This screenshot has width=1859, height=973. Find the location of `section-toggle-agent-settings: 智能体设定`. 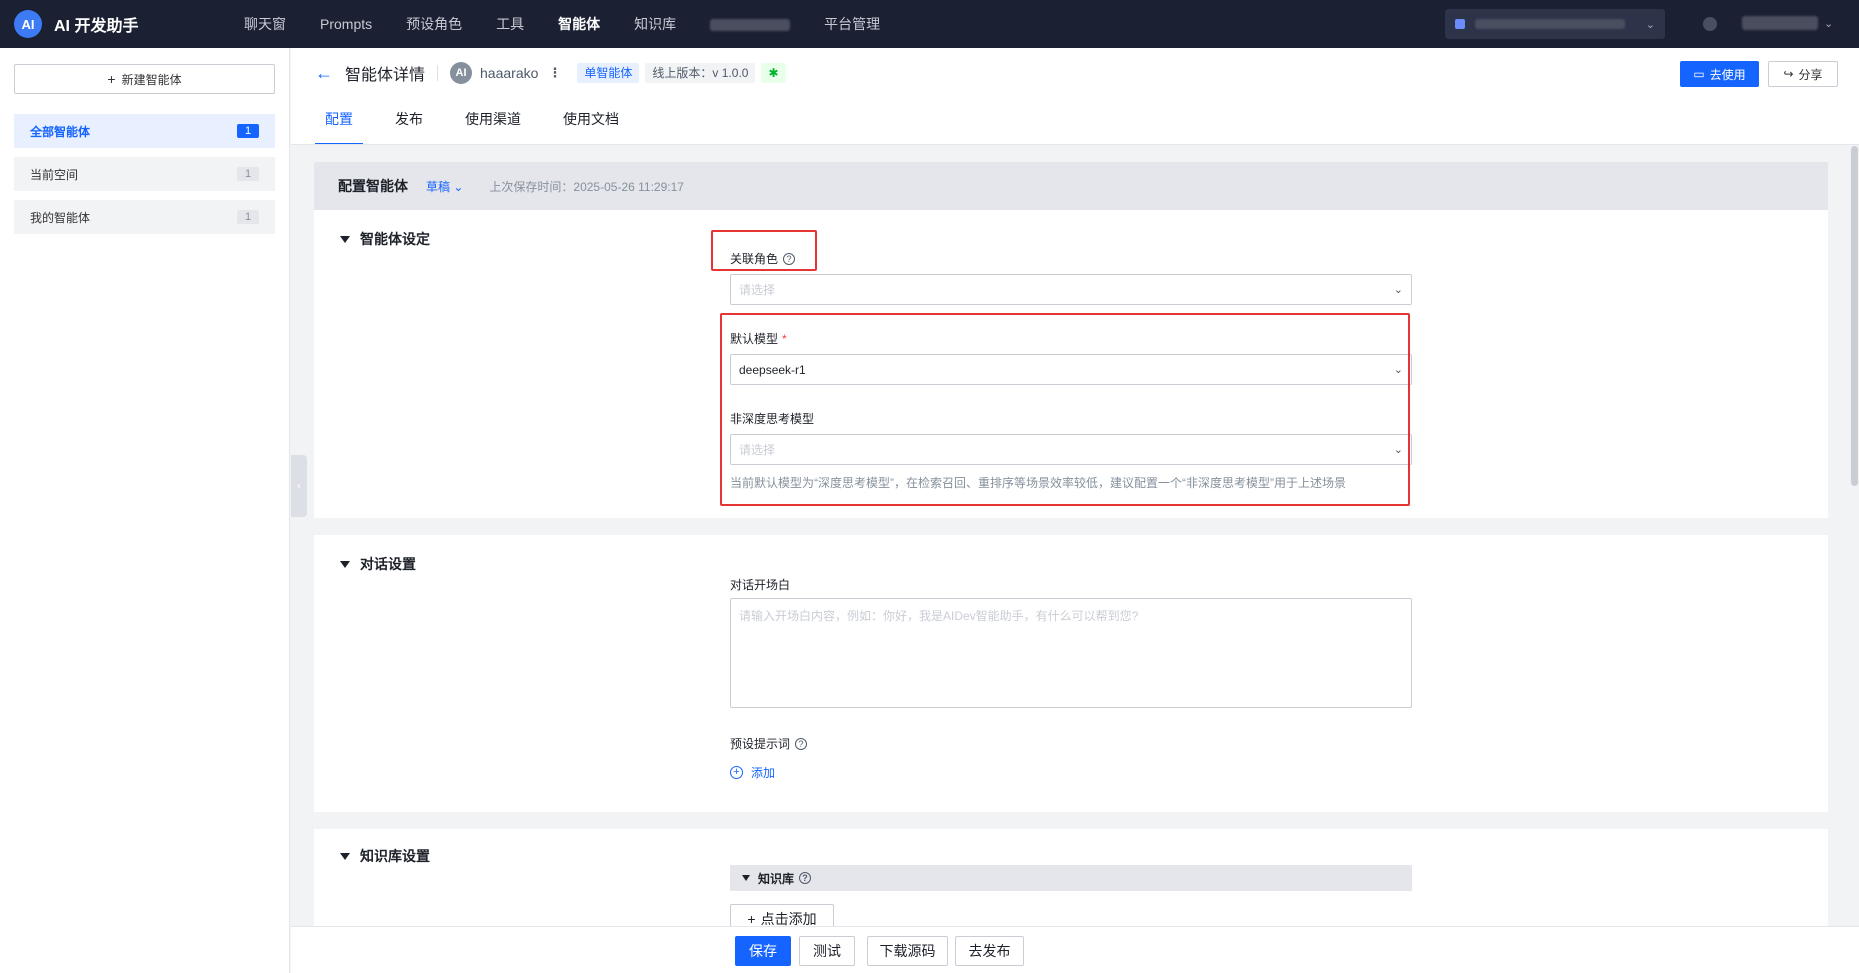

section-toggle-agent-settings: 智能体设定 is located at coordinates (385, 239).